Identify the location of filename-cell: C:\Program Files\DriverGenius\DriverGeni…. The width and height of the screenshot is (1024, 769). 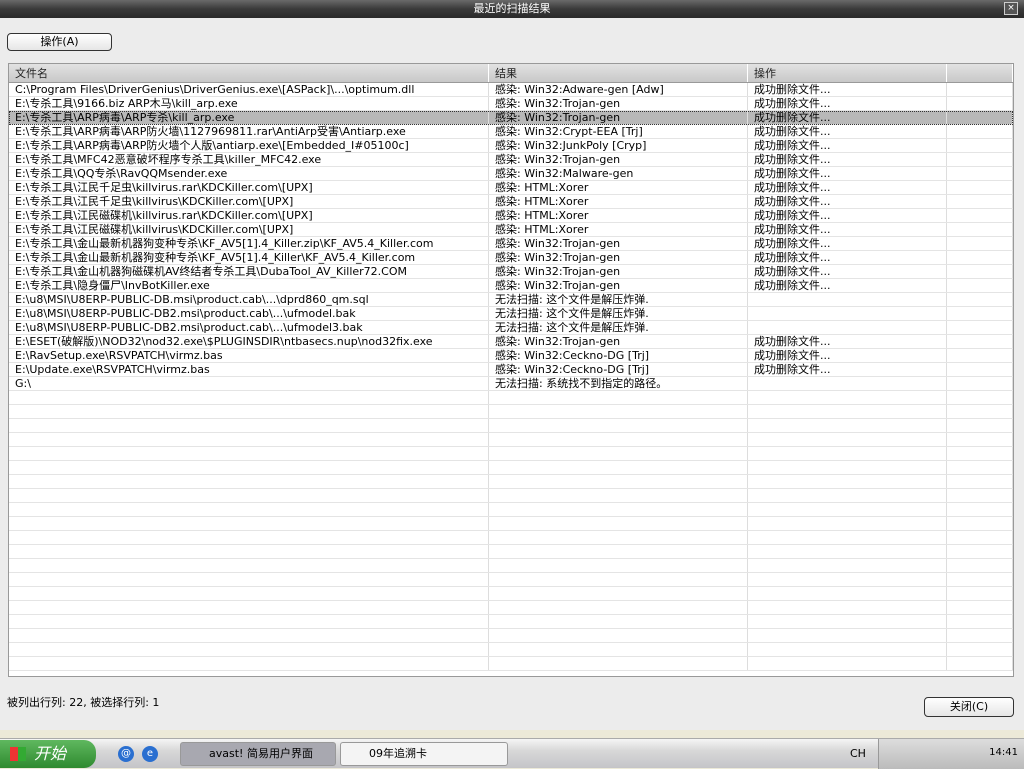
(249, 89).